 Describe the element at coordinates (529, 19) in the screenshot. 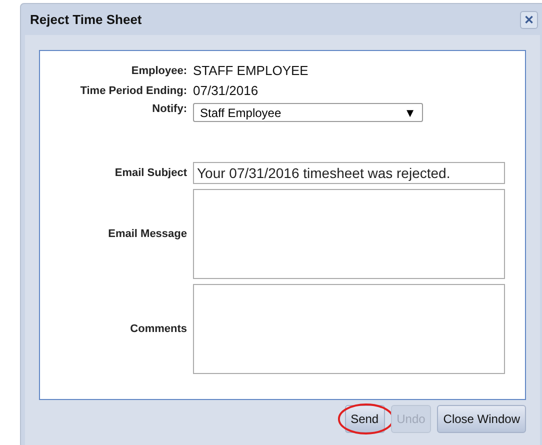

I see `close-button: ✕` at that location.